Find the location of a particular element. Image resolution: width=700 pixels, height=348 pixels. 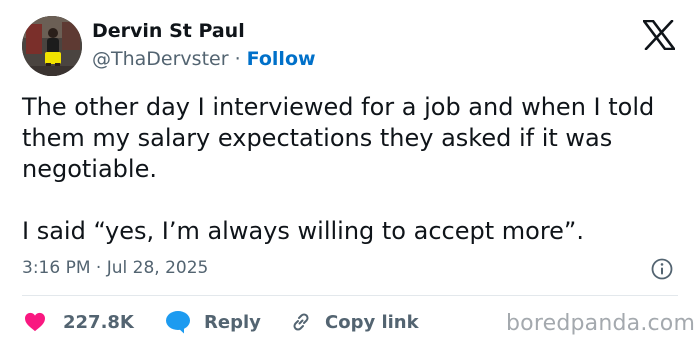

reply-button: Reply is located at coordinates (213, 322).